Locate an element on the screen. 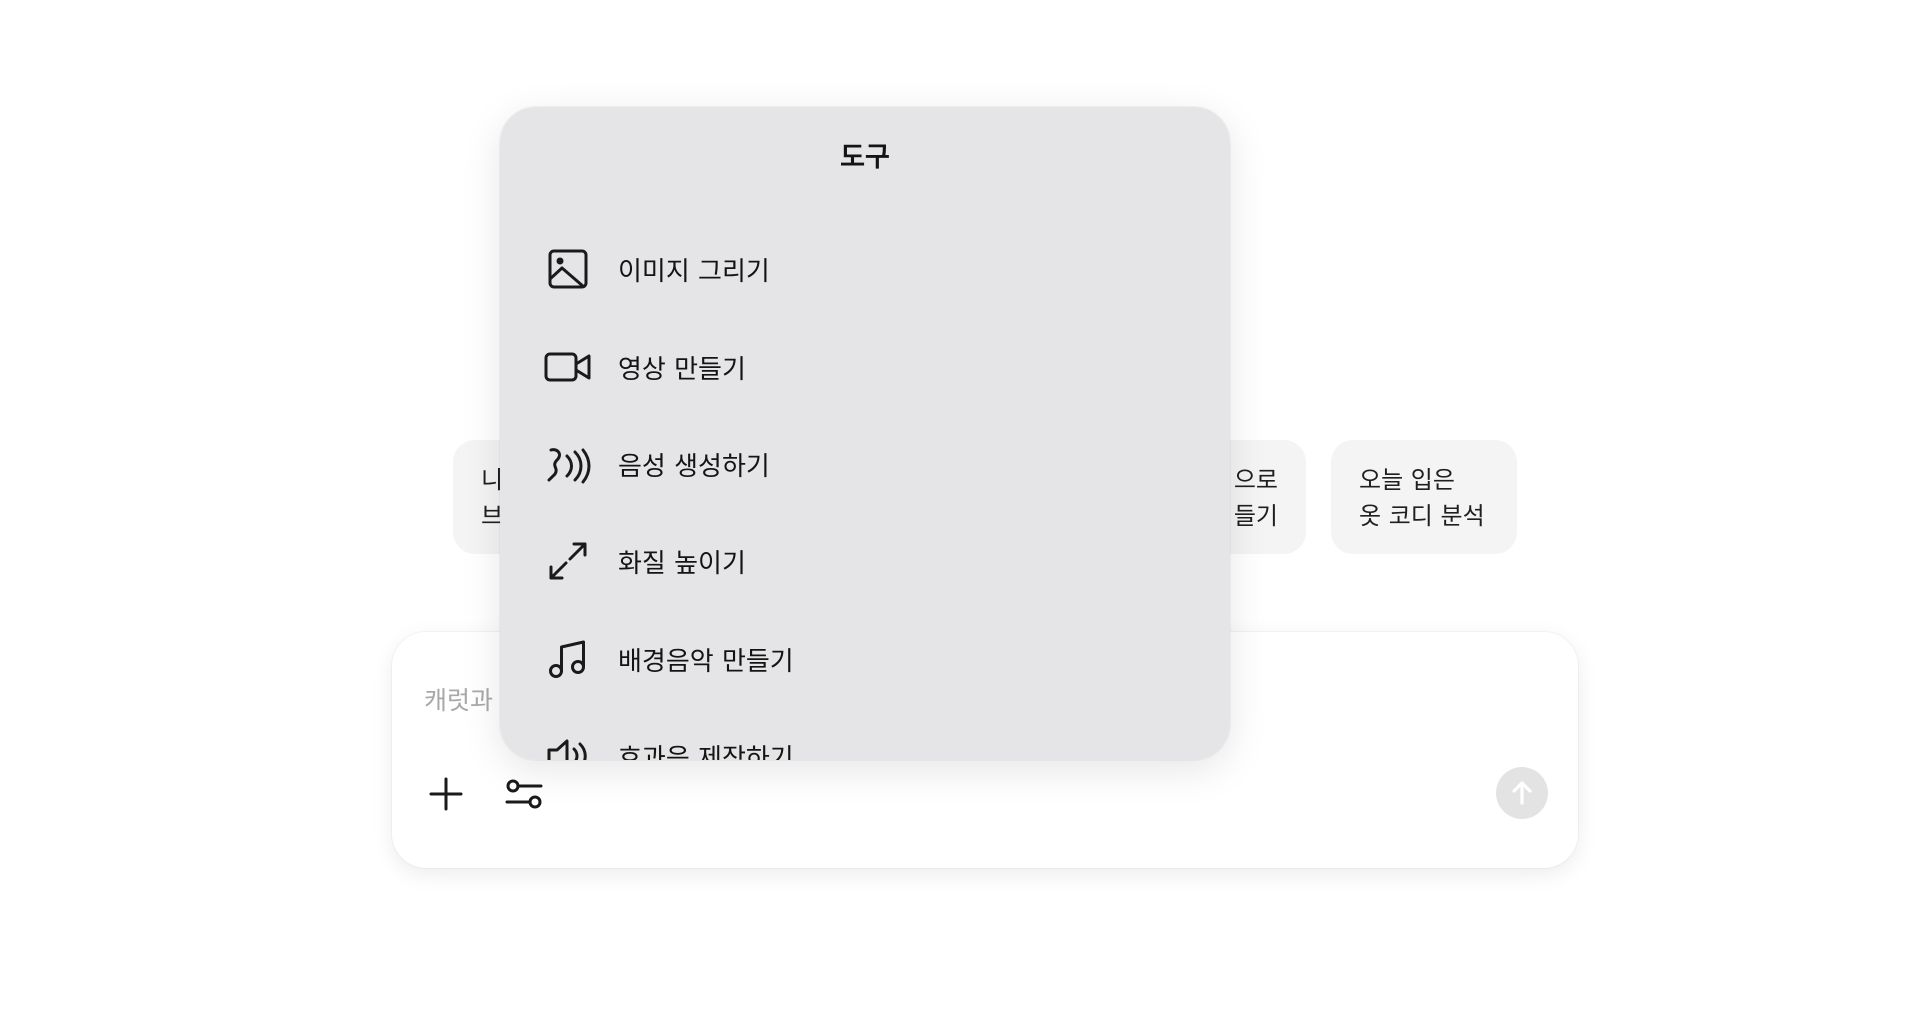 The height and width of the screenshot is (1035, 1920). popover-title: 도구 is located at coordinates (865, 157).